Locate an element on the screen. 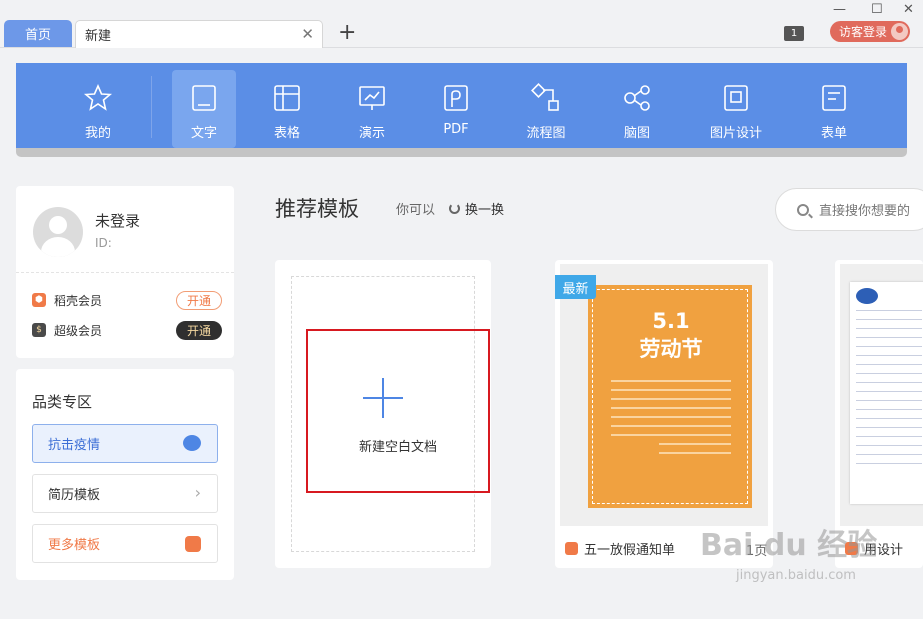 This screenshot has height=619, width=923. member-label: 超级会员 is located at coordinates (78, 330).